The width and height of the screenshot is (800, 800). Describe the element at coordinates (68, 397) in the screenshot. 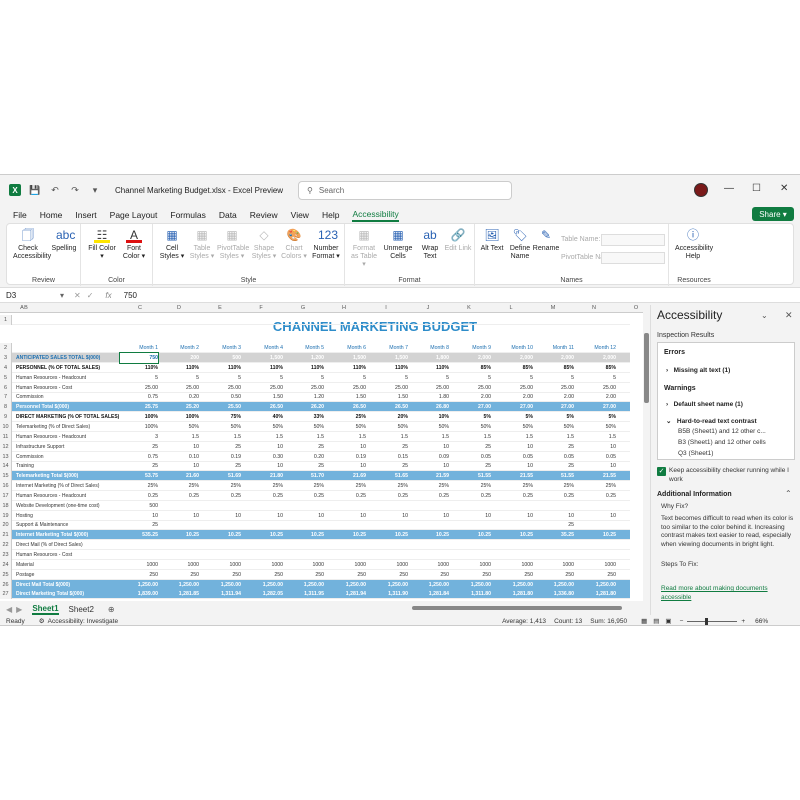

I see `row-label-cell: Commission` at that location.